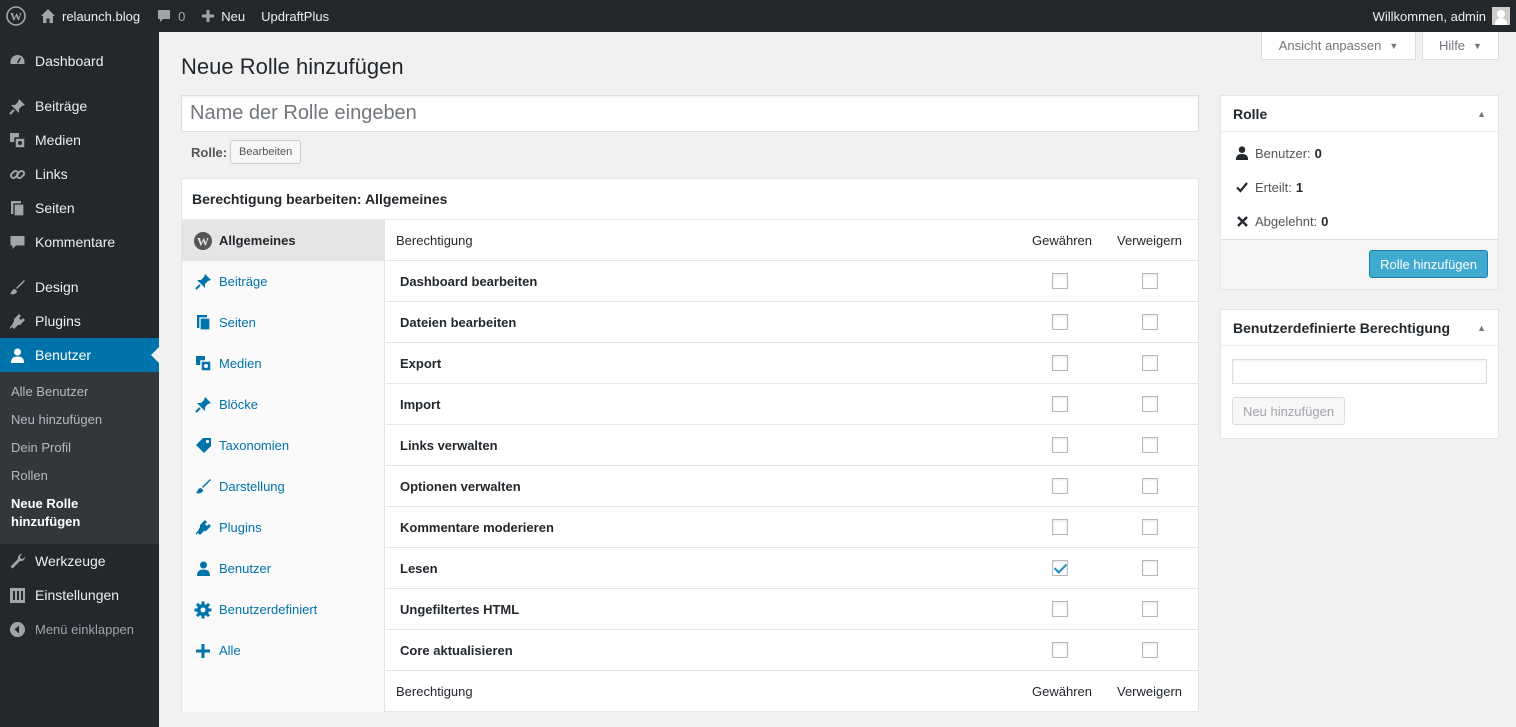 Image resolution: width=1516 pixels, height=727 pixels. I want to click on tab-label: Seiten, so click(237, 322).